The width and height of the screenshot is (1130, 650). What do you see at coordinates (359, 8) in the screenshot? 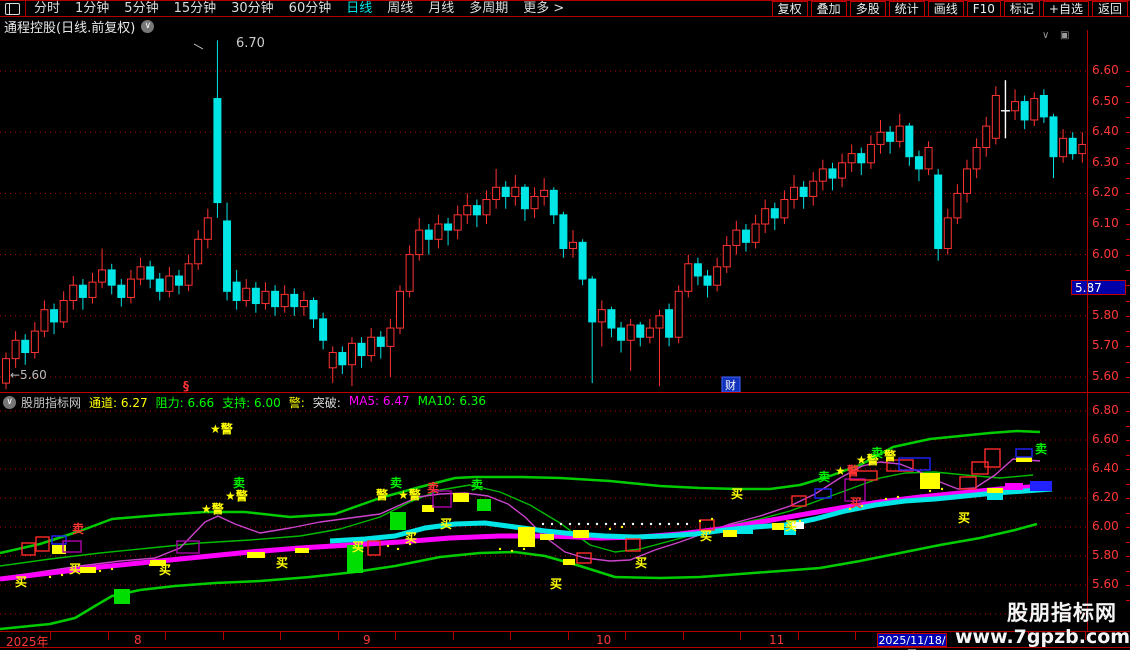
I see `period-tab-日线: 日线` at bounding box center [359, 8].